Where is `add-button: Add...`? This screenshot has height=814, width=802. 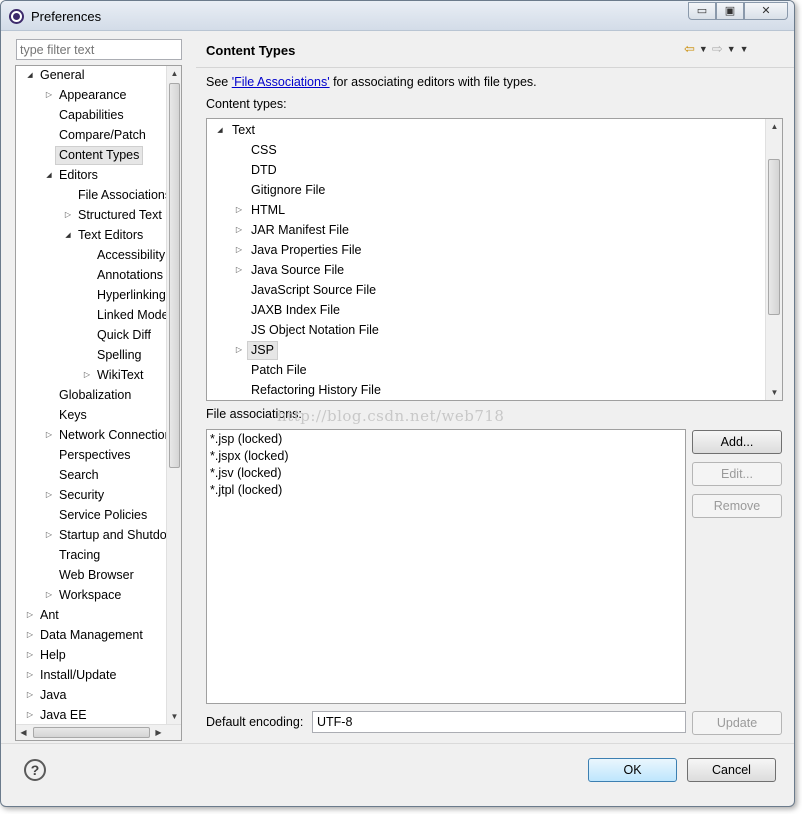 add-button: Add... is located at coordinates (737, 442).